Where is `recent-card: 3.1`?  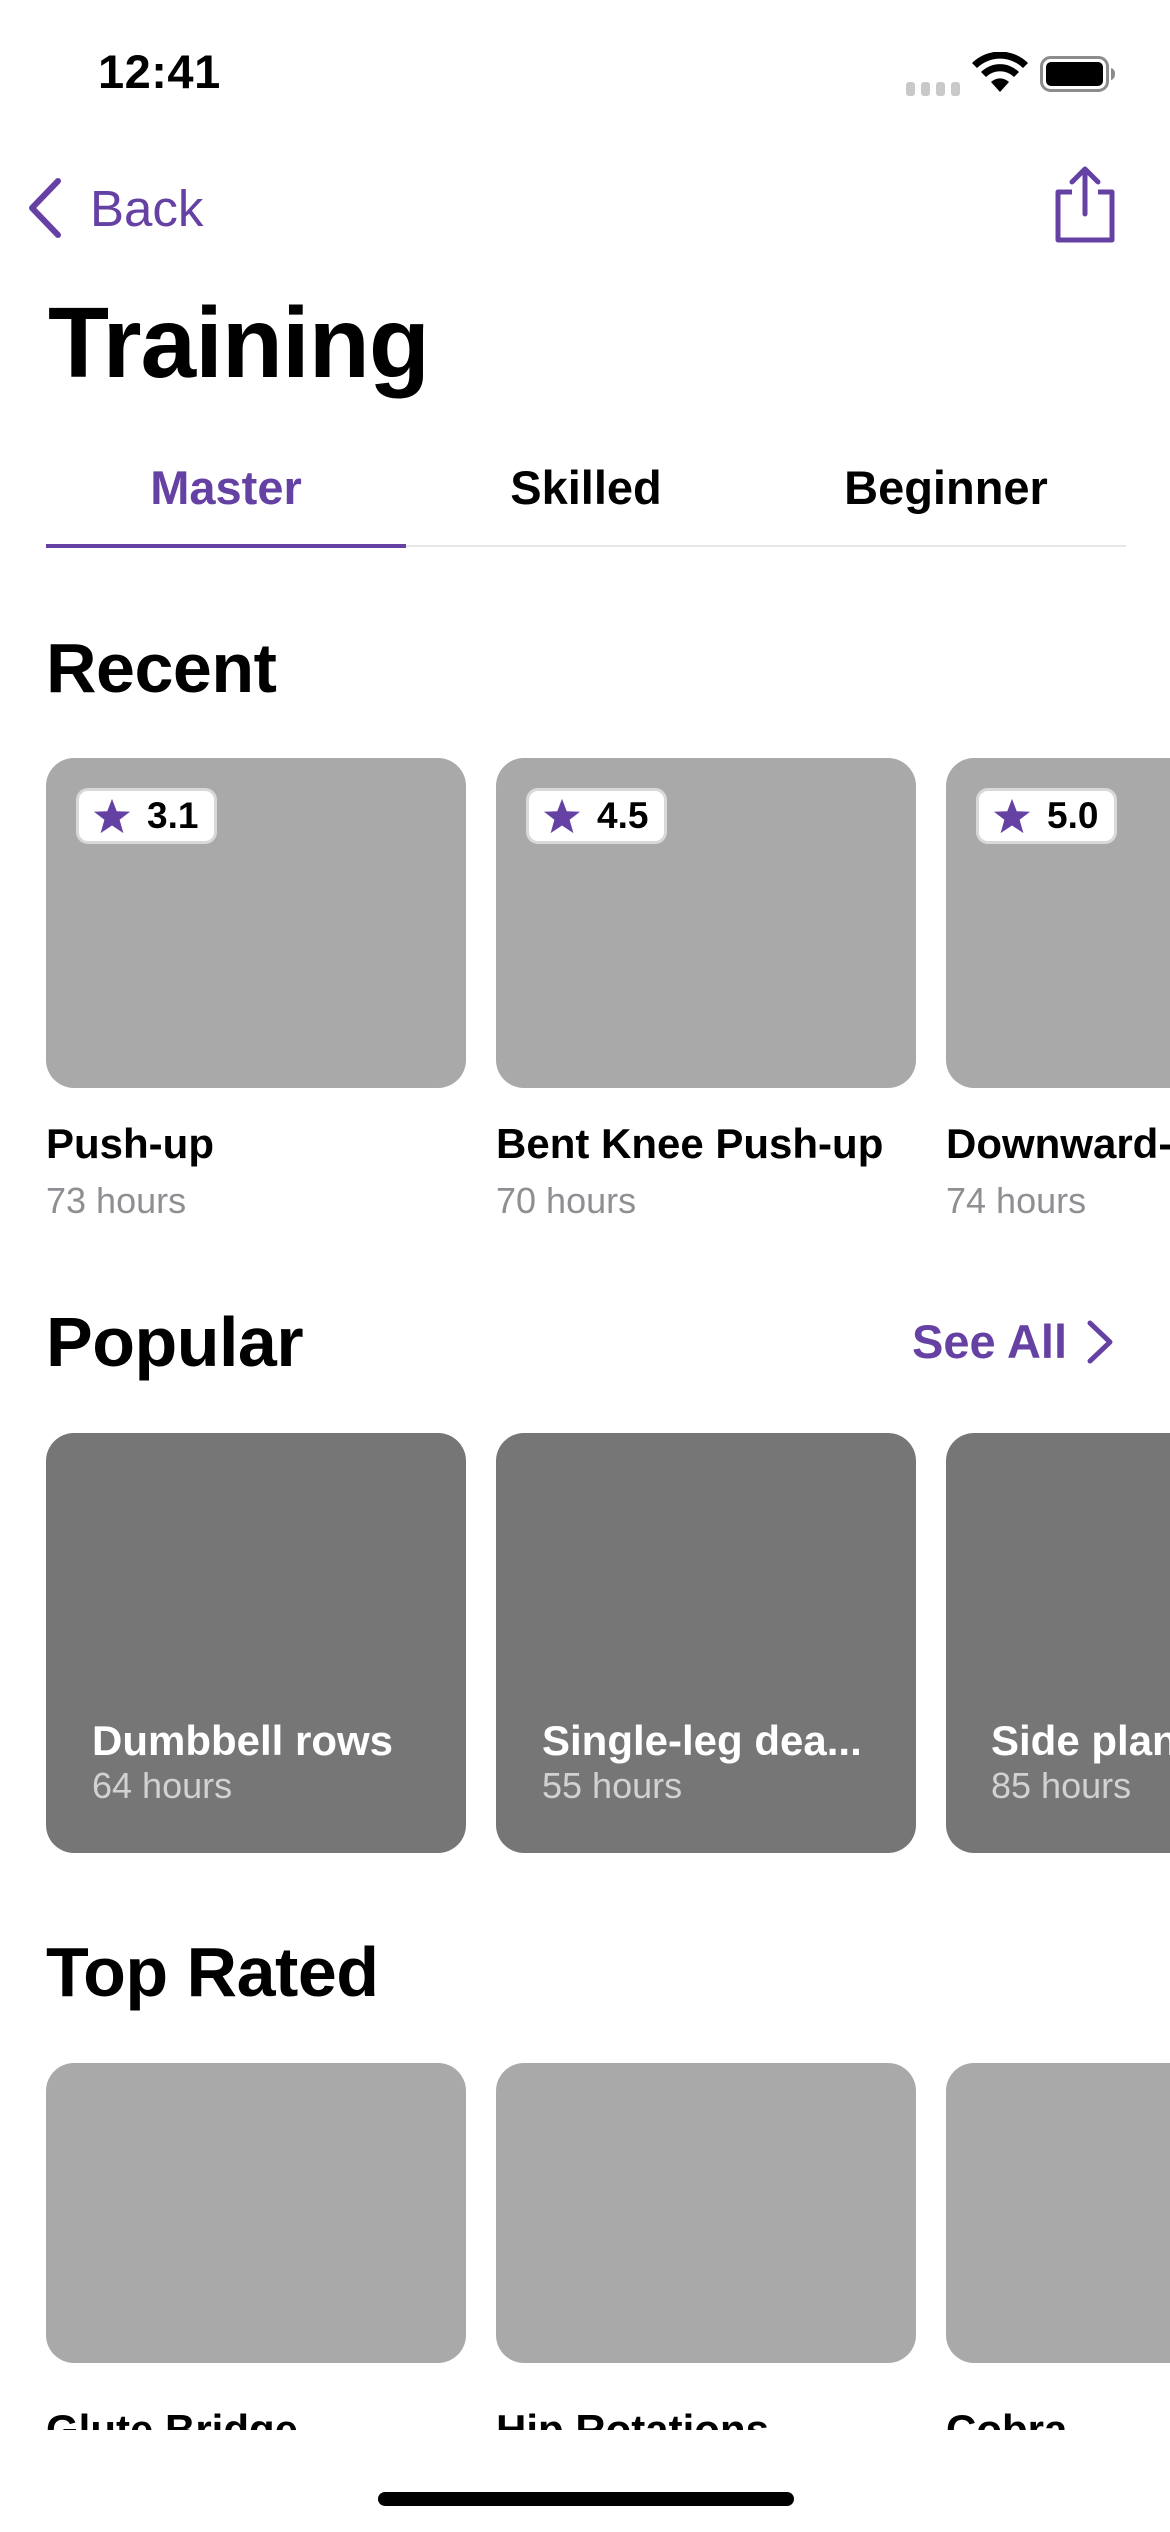
recent-card: 3.1 is located at coordinates (256, 923).